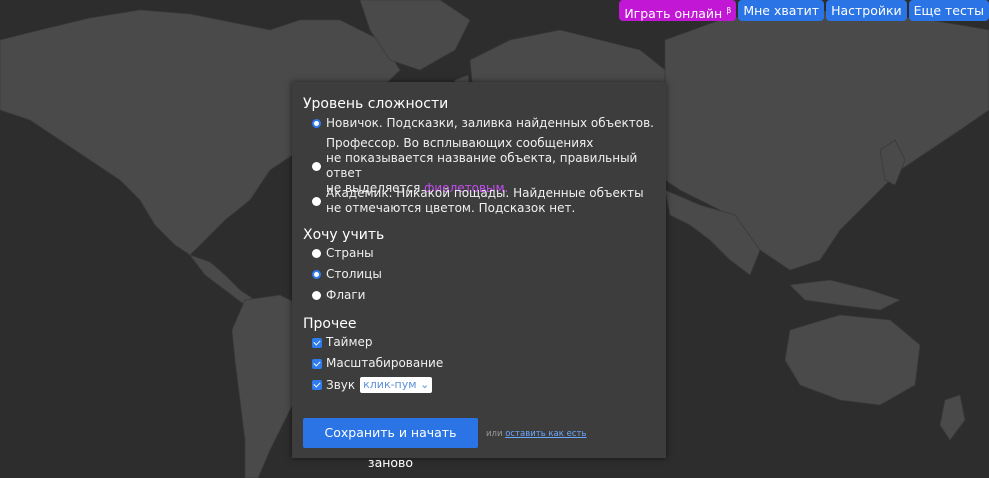 Image resolution: width=989 pixels, height=478 pixels. Describe the element at coordinates (316, 274) in the screenshot. I see `radio-capitals` at that location.